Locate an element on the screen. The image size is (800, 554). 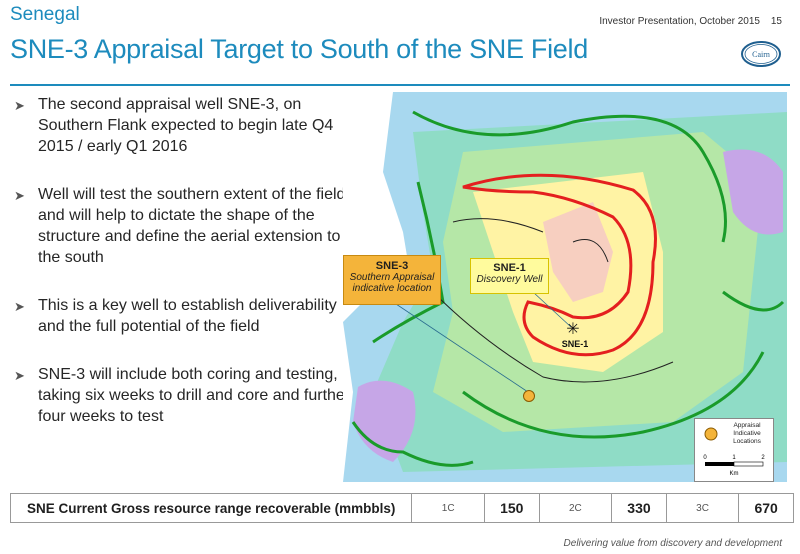
callout-sne1-title: SNE-1 is located at coordinates (509, 268).